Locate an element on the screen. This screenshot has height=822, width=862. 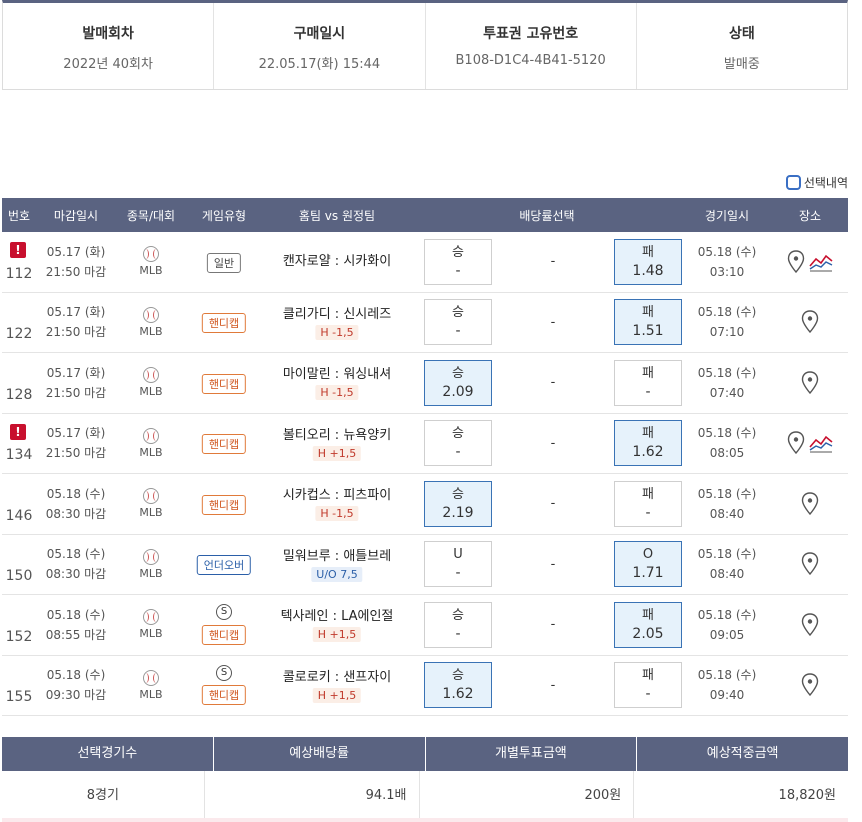
baseball-icon is located at coordinates (151, 496).